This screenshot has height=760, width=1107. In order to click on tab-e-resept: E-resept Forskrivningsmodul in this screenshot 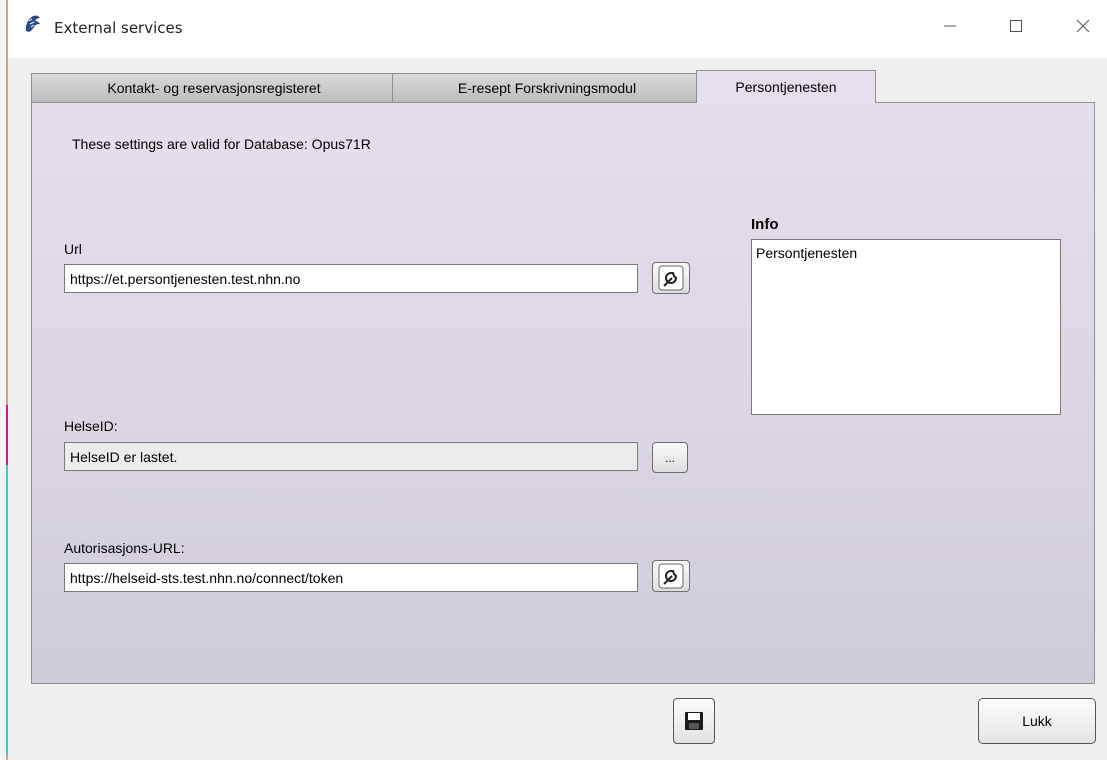, I will do `click(547, 87)`.